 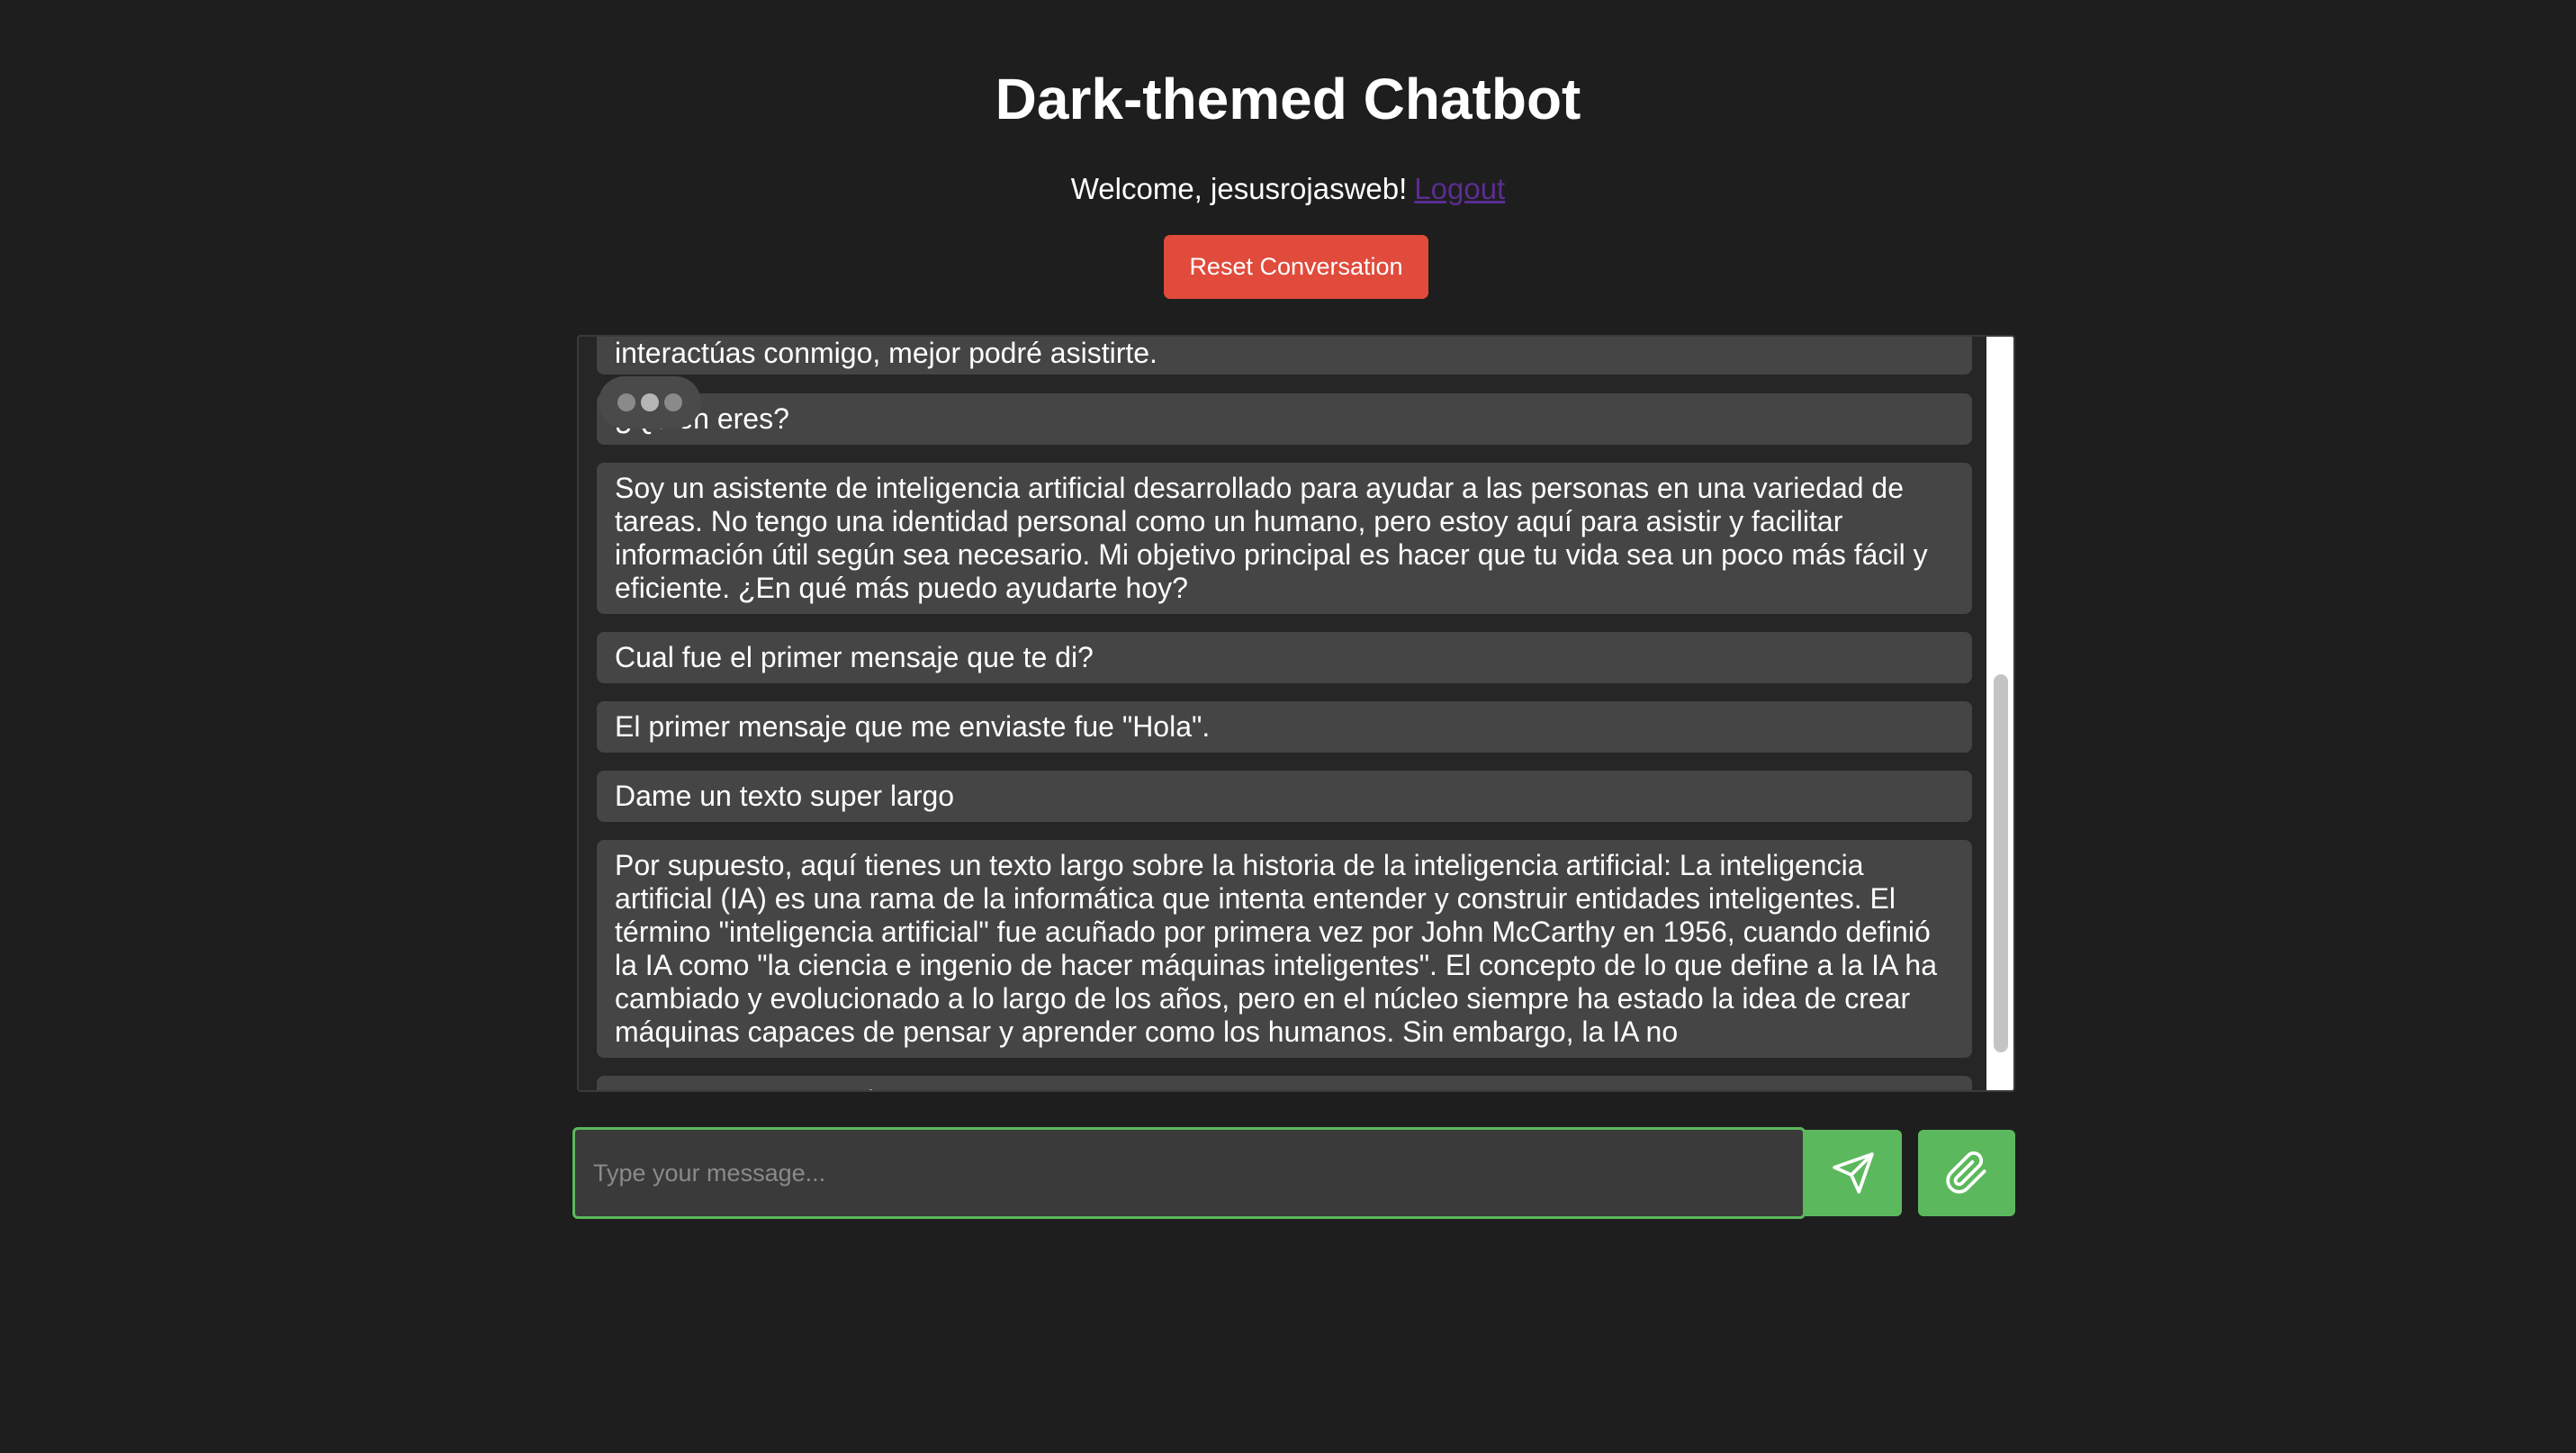 What do you see at coordinates (1284, 658) in the screenshot?
I see `message-user: Cual fue el primer mensaje que te di?` at bounding box center [1284, 658].